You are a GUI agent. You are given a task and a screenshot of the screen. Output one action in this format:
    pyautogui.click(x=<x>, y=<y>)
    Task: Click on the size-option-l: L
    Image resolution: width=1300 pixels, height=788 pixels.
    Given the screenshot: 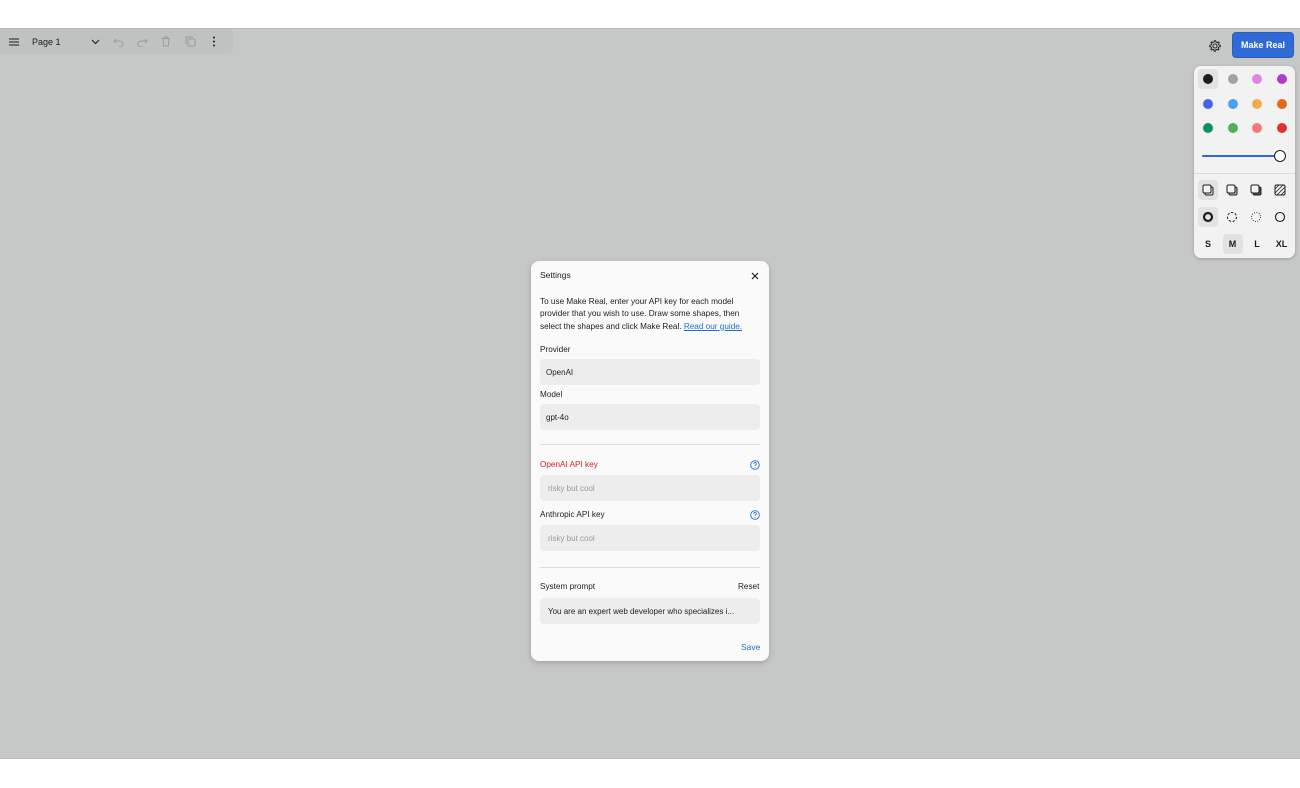 What is the action you would take?
    pyautogui.click(x=1257, y=244)
    